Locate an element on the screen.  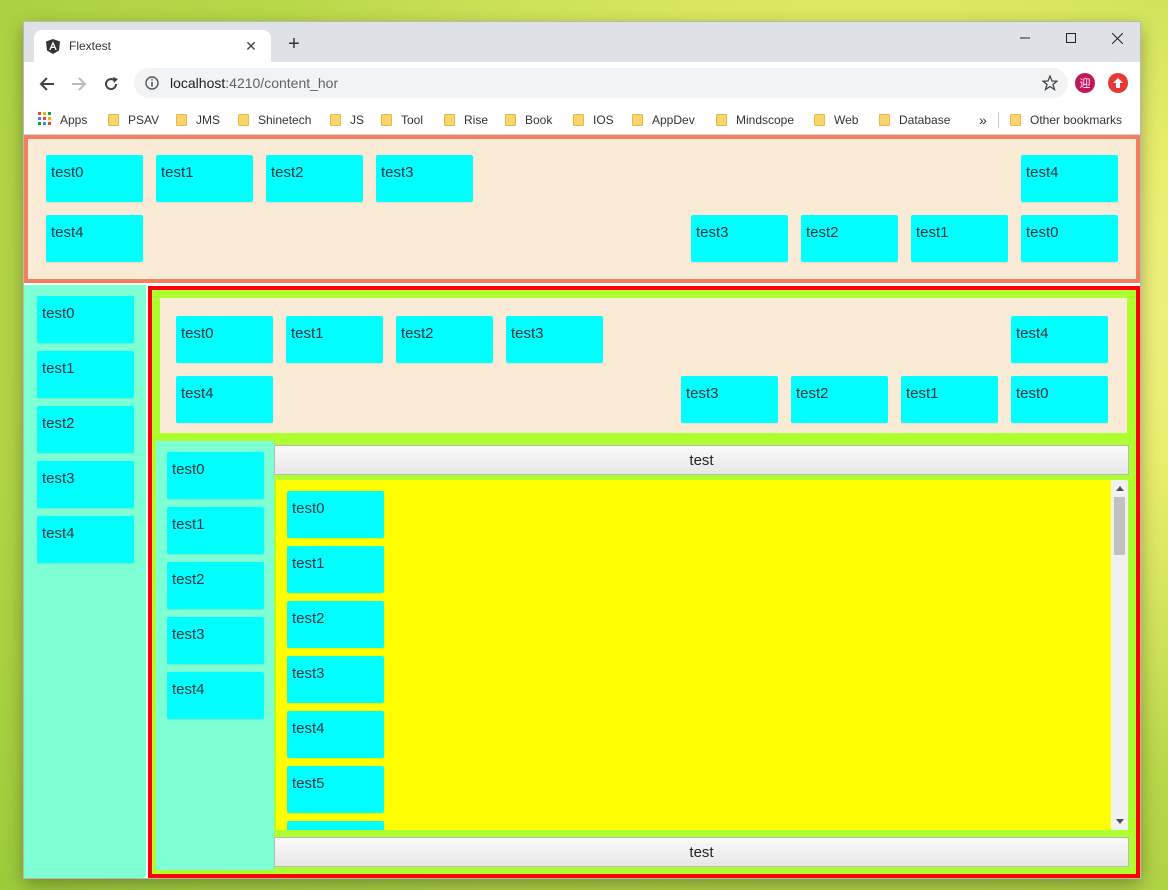
bookmark-folder: Database is located at coordinates (914, 120).